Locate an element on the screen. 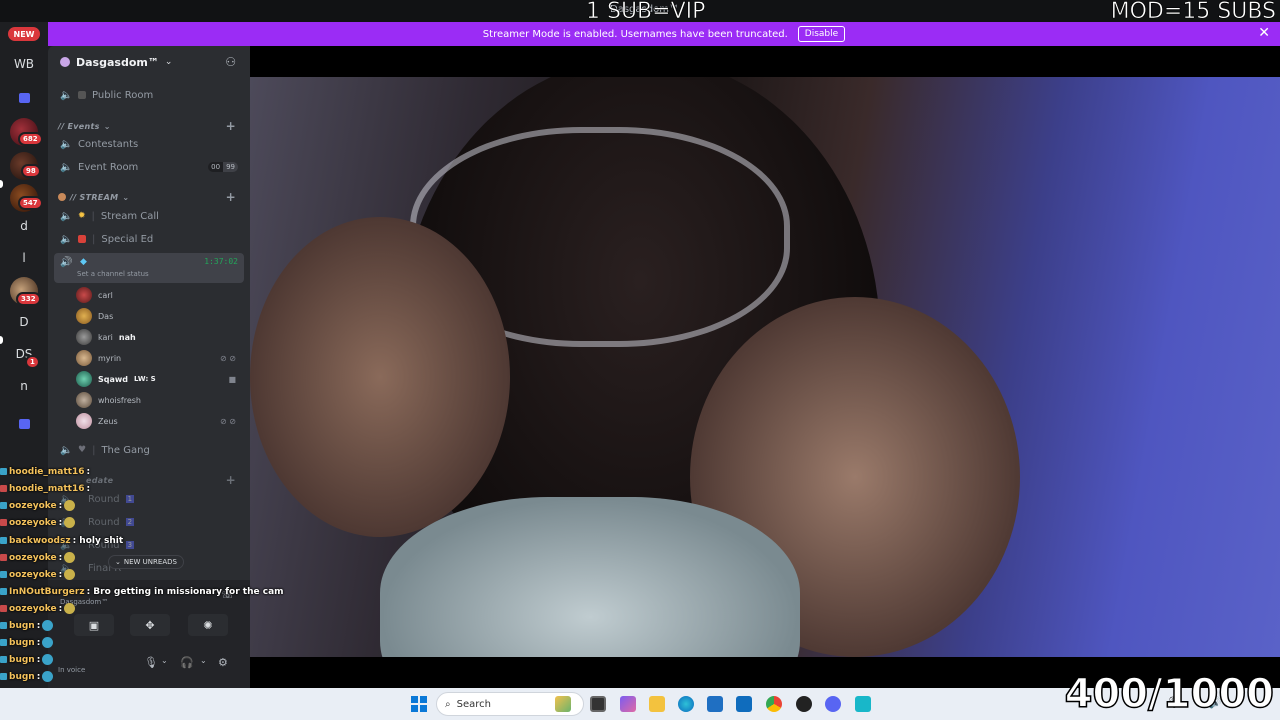 The height and width of the screenshot is (720, 1280). gear-icon: ⚙ is located at coordinates (223, 662).